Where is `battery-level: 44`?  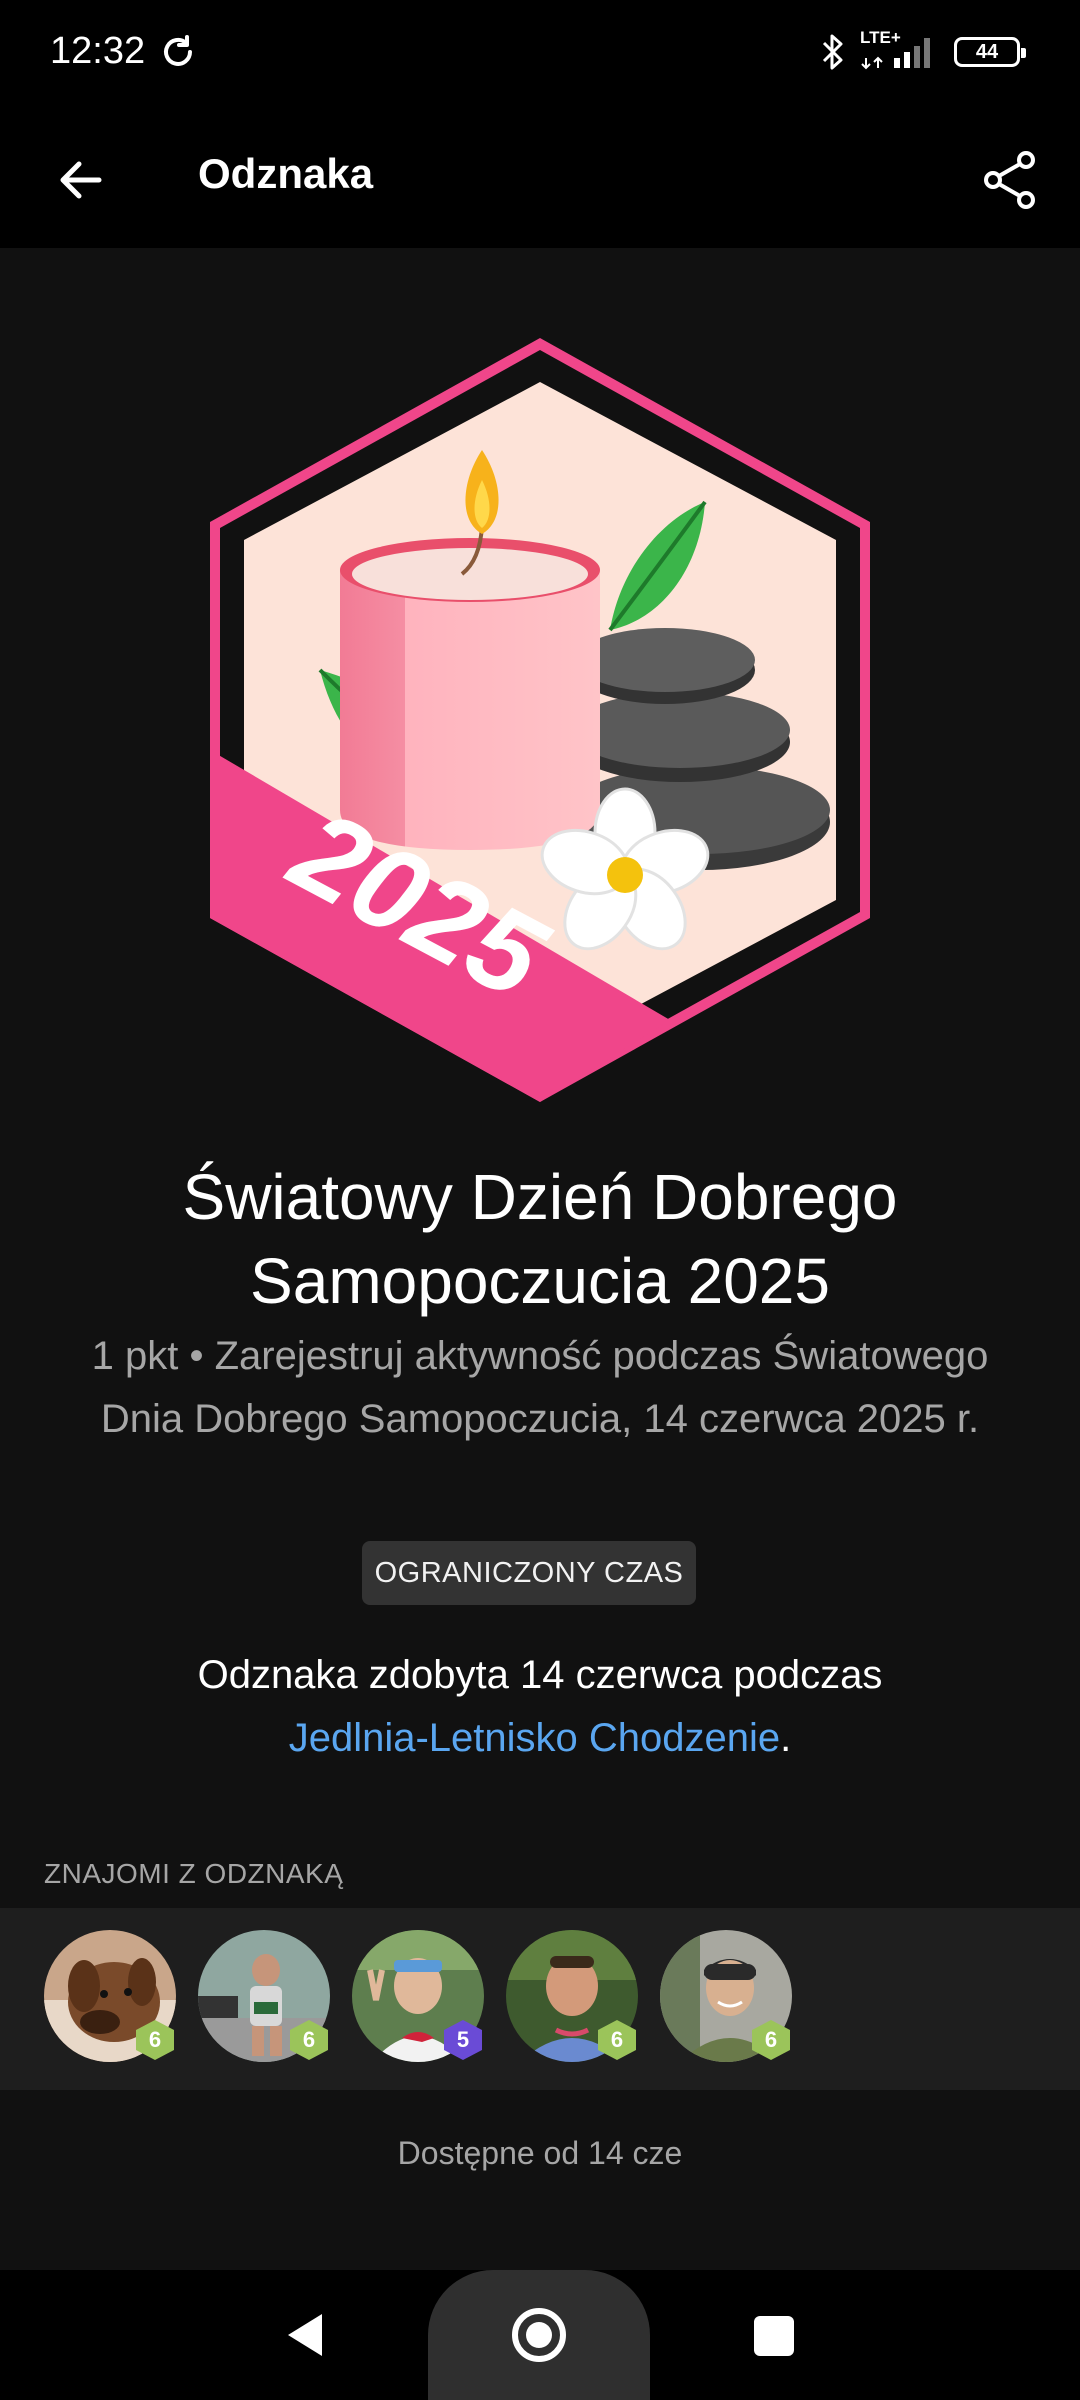
battery-level: 44 is located at coordinates (987, 51).